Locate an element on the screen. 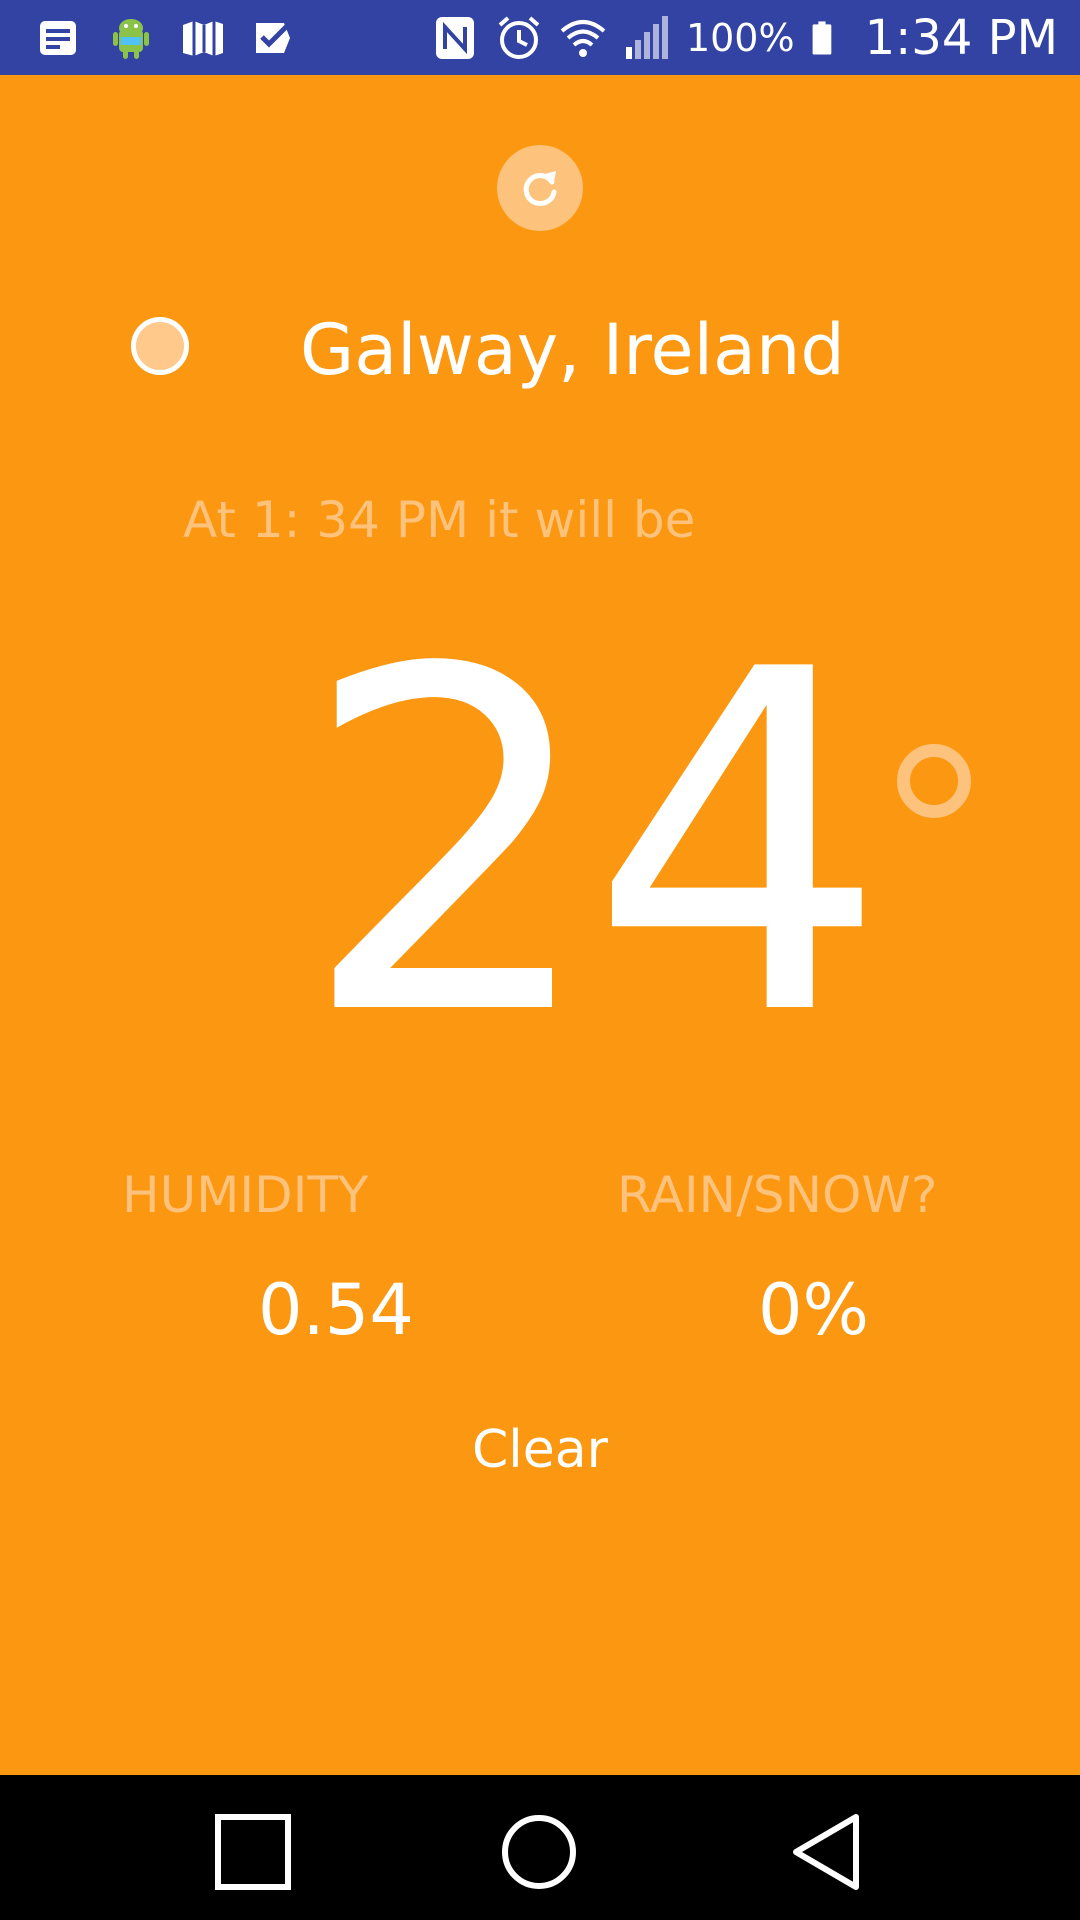 The height and width of the screenshot is (1920, 1080). degree-icon is located at coordinates (934, 781).